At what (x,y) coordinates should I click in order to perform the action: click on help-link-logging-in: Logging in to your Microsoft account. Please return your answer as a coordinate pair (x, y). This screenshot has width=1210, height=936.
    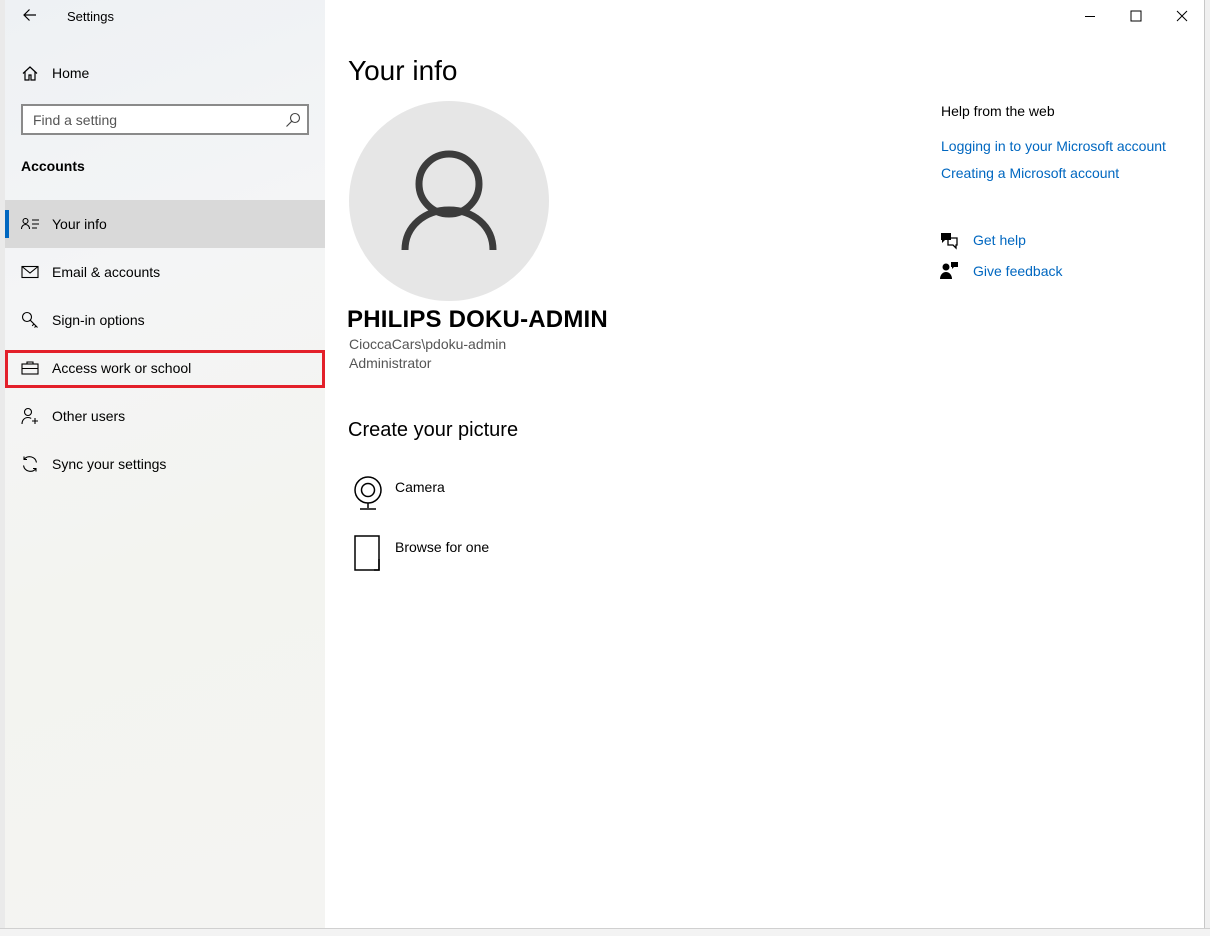
    Looking at the image, I should click on (1053, 146).